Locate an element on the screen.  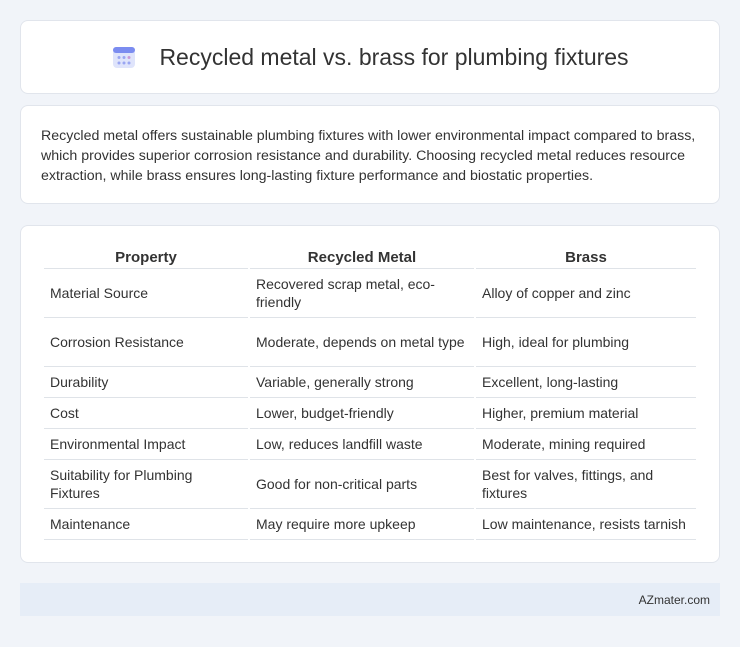
table-cell-recycled-metal: Recovered scrap metal, eco-friendly is located at coordinates (362, 293).